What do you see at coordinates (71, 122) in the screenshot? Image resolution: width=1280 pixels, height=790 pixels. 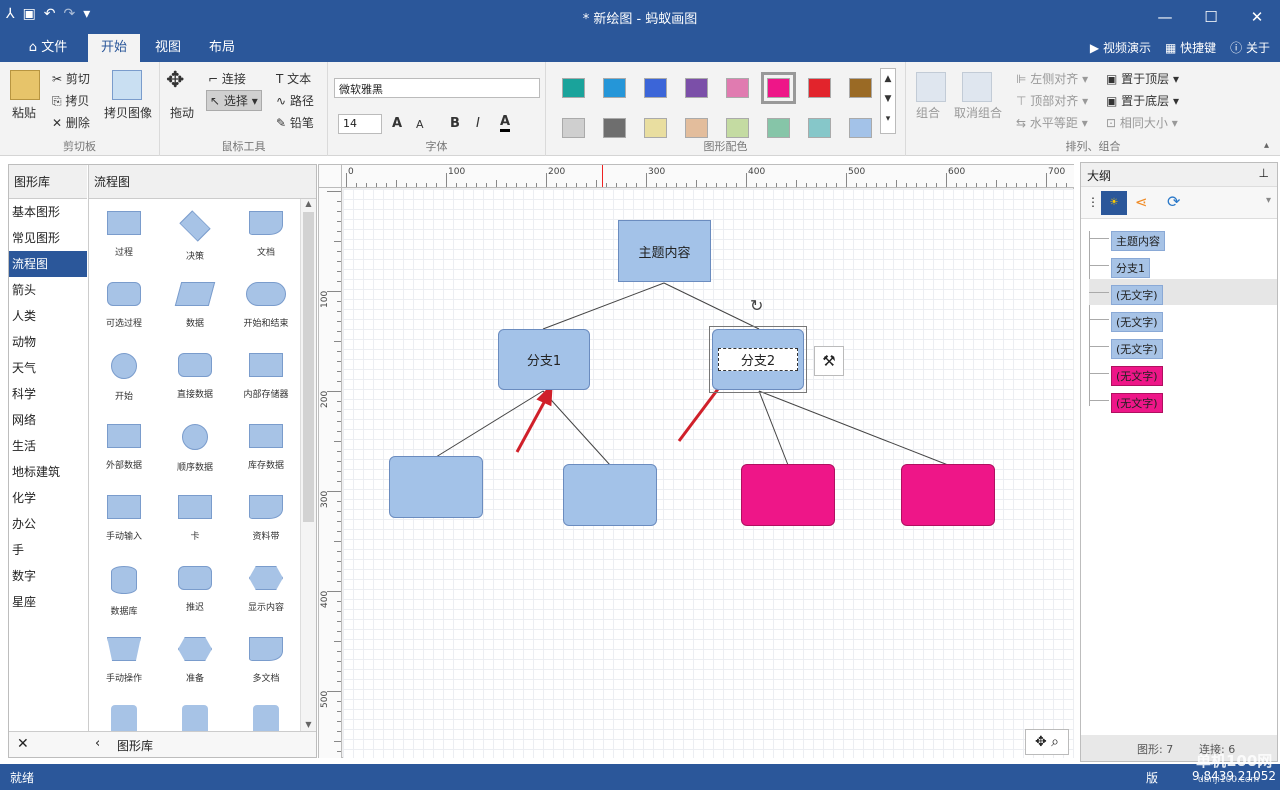 I see `delete-button: ✕ 删除` at bounding box center [71, 122].